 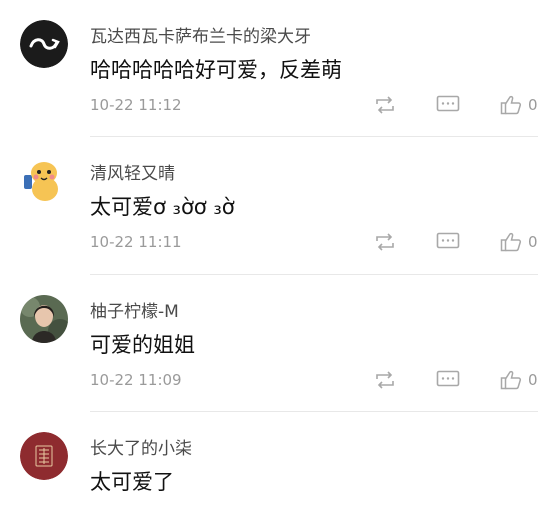 I want to click on comment-text: 哈哈哈哈哈好可爱，反差萌, so click(x=216, y=70).